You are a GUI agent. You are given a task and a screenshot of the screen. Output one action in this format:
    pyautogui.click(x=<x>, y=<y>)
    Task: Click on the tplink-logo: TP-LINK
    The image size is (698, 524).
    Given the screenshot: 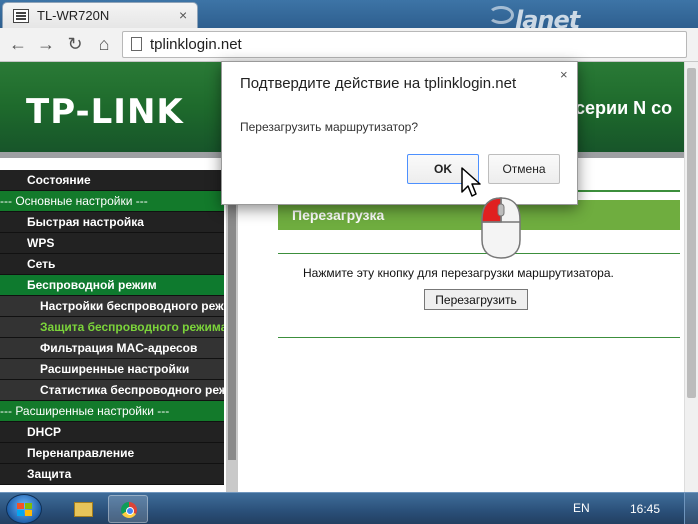 What is the action you would take?
    pyautogui.click(x=105, y=112)
    